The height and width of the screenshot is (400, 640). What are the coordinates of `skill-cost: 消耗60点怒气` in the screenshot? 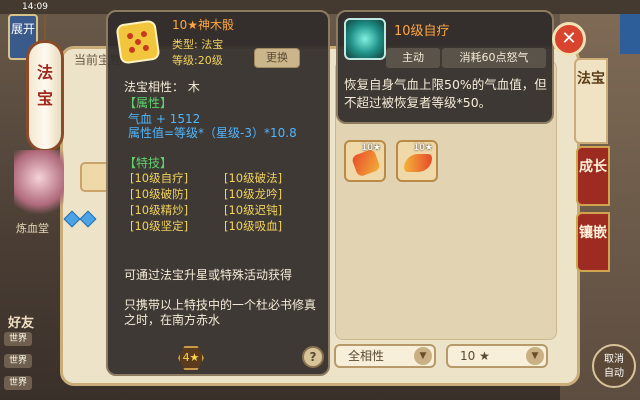 It's located at (494, 58).